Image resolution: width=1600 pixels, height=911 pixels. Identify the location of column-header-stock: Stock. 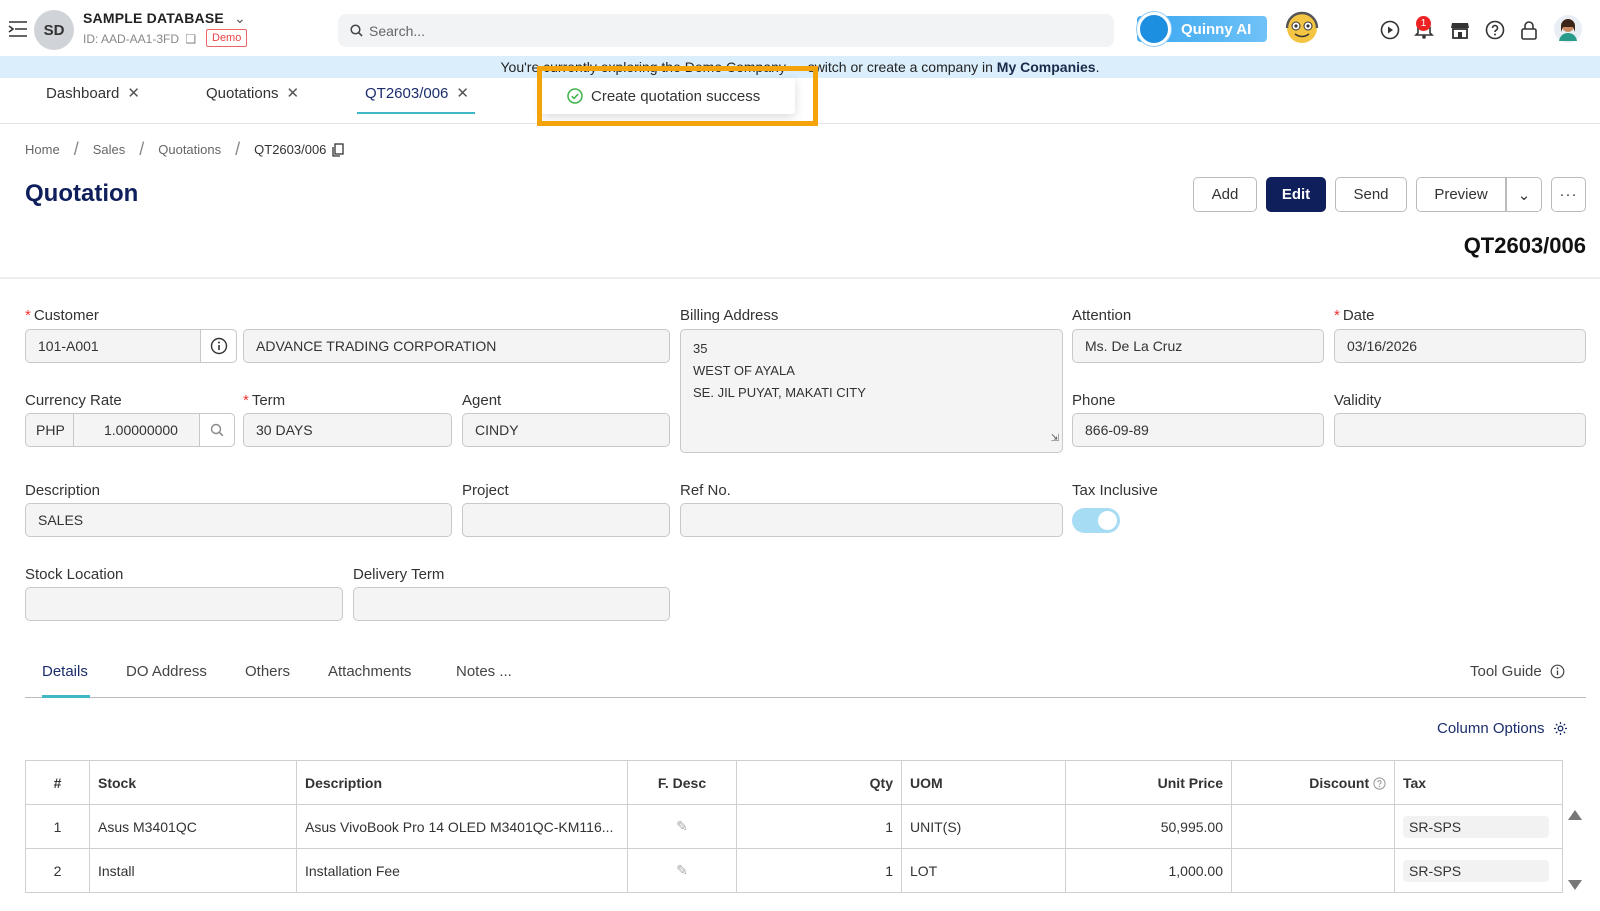
(193, 782).